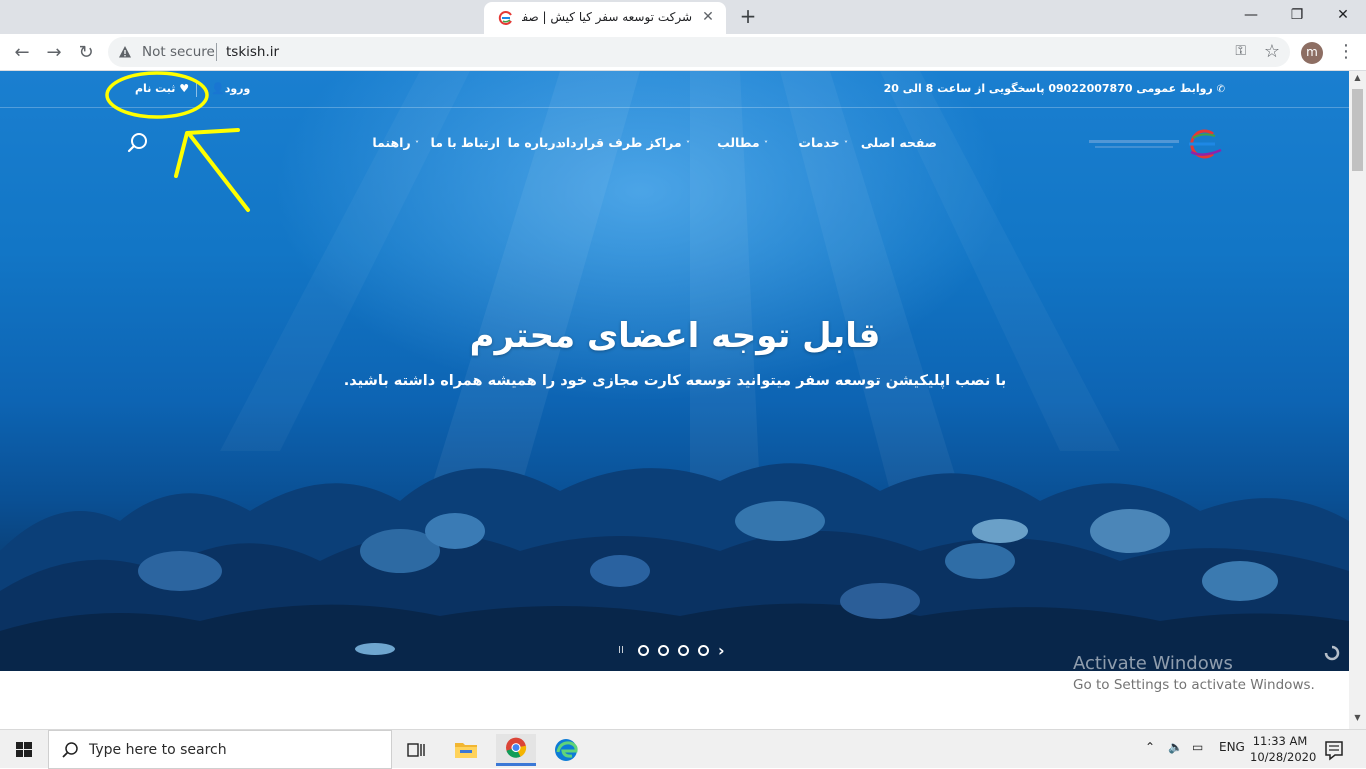 This screenshot has height=769, width=1366. What do you see at coordinates (218, 88) in the screenshot?
I see `user-icon: 👤` at bounding box center [218, 88].